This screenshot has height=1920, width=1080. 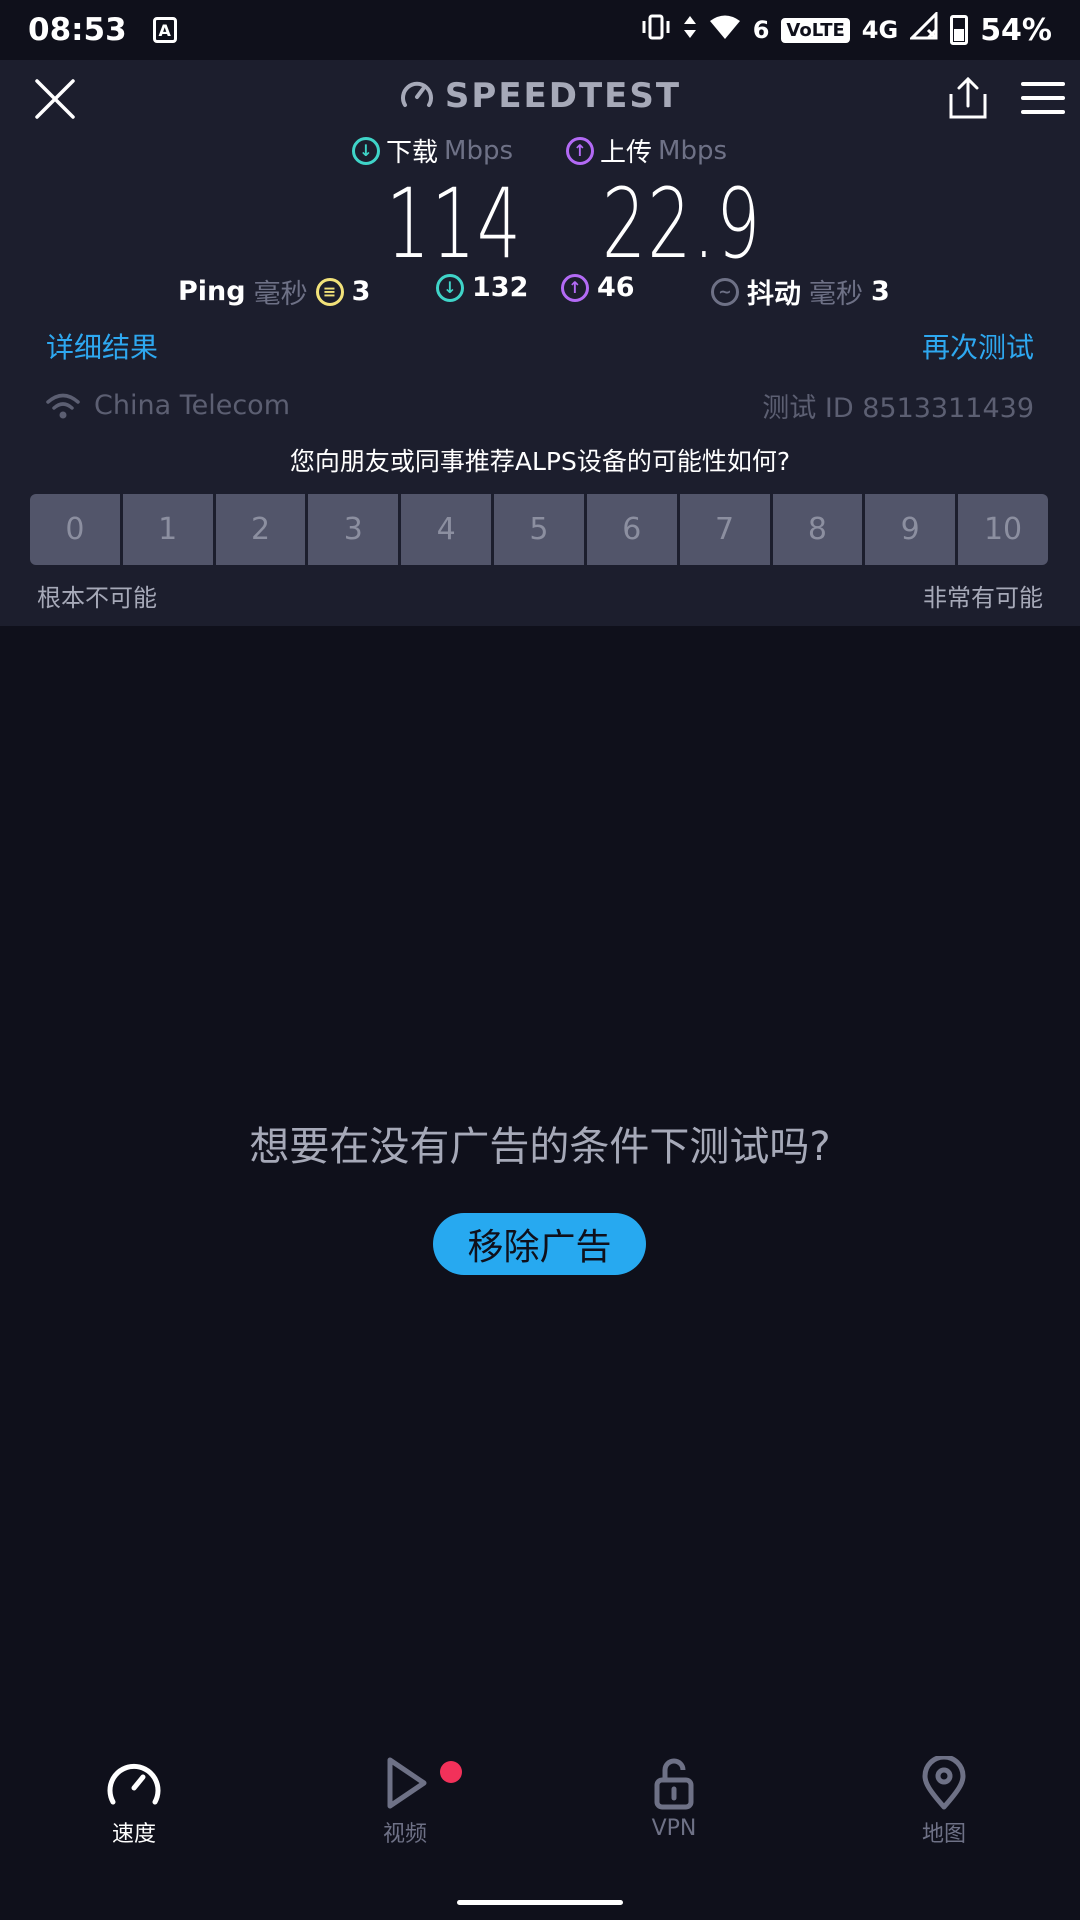 I want to click on ad-free-question: 想要在没有广告的条件下测试吗?, so click(x=540, y=1147).